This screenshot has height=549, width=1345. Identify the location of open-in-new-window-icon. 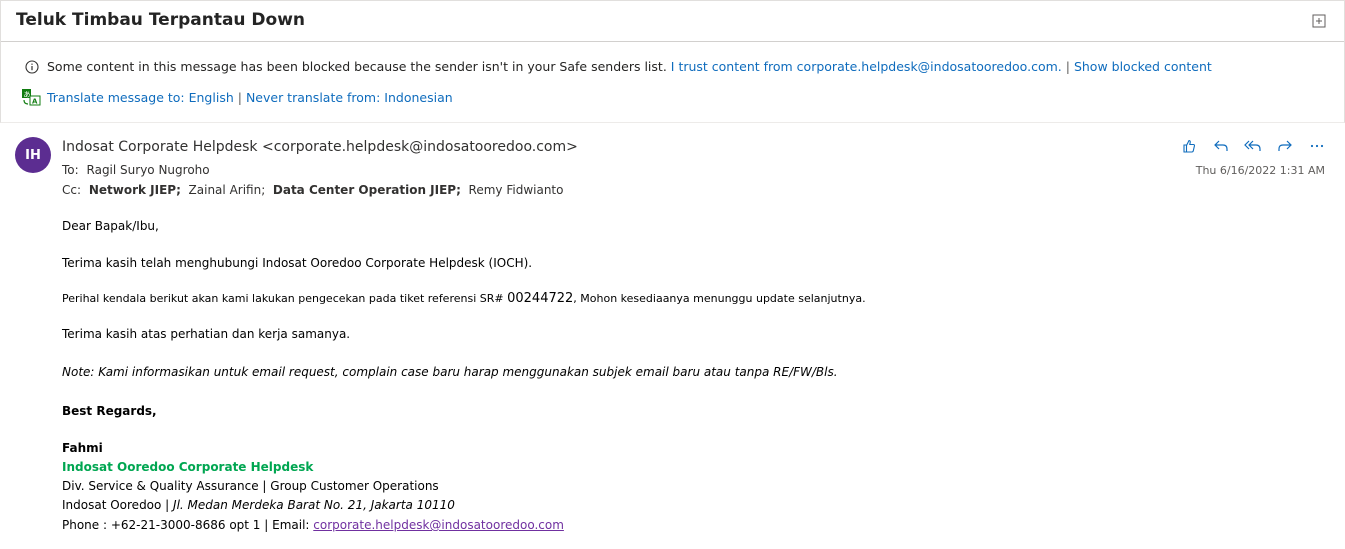
(1319, 20).